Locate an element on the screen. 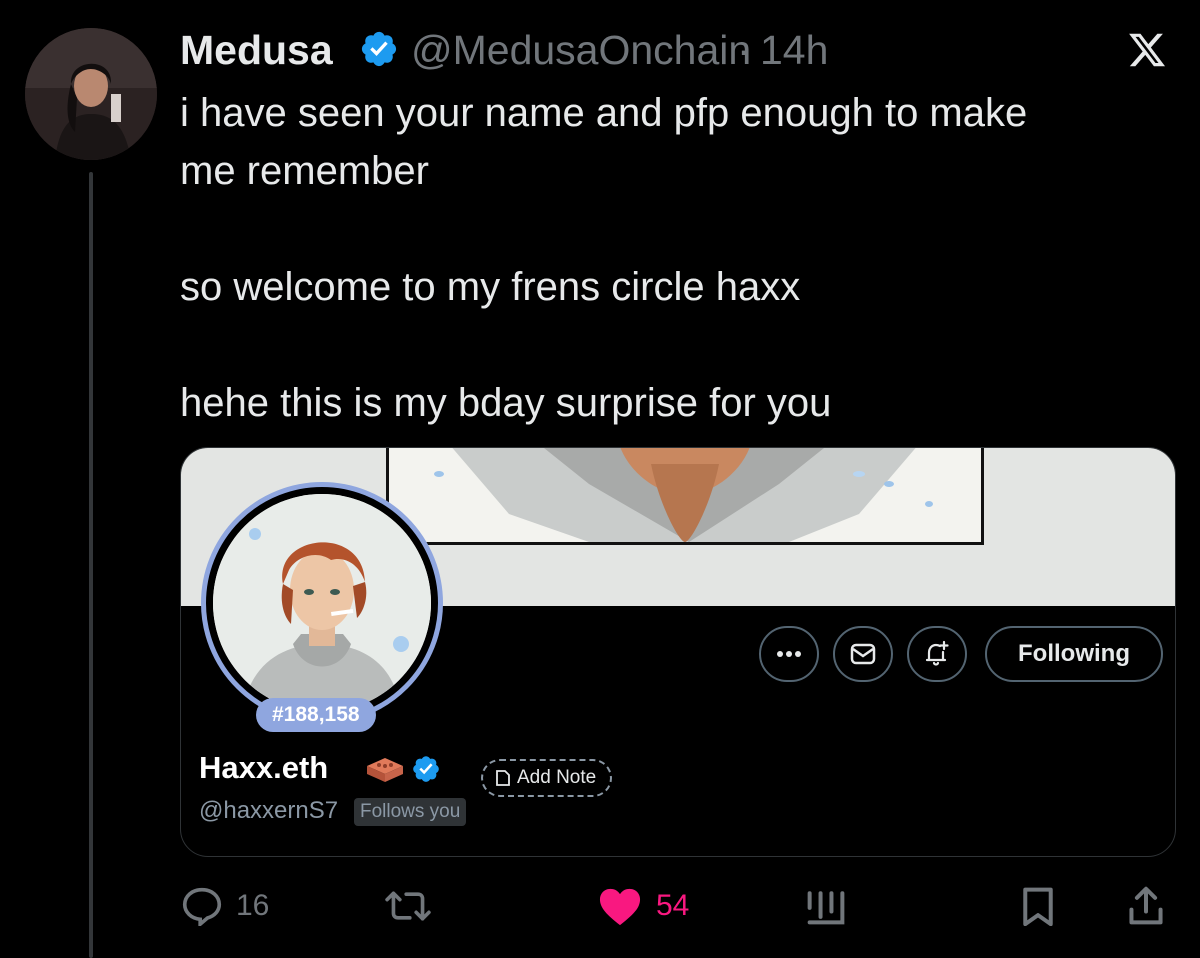 The width and height of the screenshot is (1200, 958). banner-artwork is located at coordinates (685, 496).